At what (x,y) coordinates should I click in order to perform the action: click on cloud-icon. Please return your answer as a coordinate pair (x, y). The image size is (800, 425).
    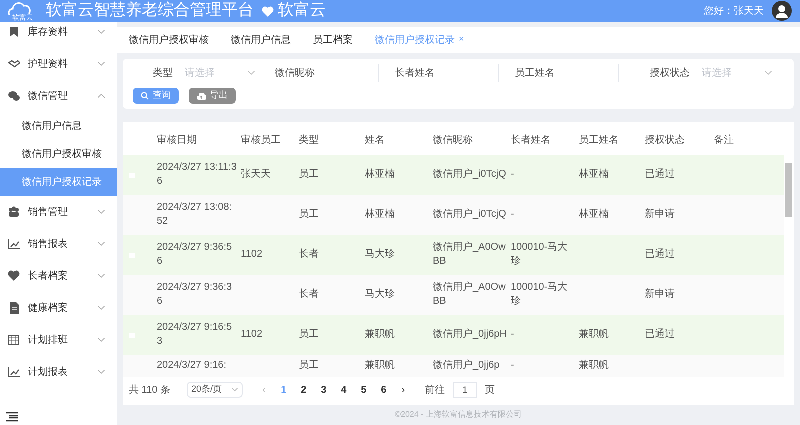
    Looking at the image, I should click on (21, 7).